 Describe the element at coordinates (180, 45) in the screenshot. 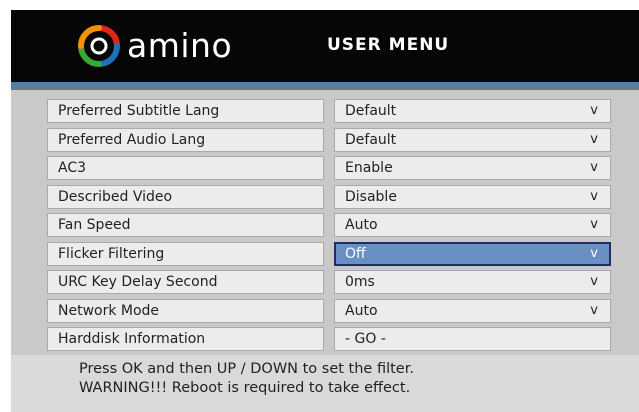

I see `logo-wordmark: amino` at that location.